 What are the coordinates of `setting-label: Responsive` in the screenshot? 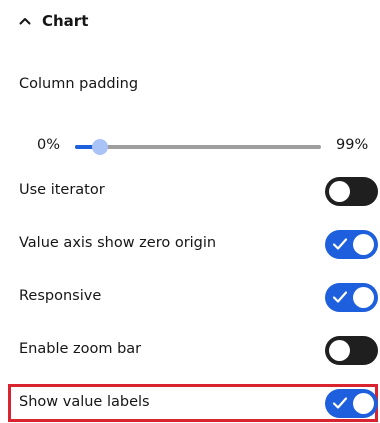 It's located at (60, 296).